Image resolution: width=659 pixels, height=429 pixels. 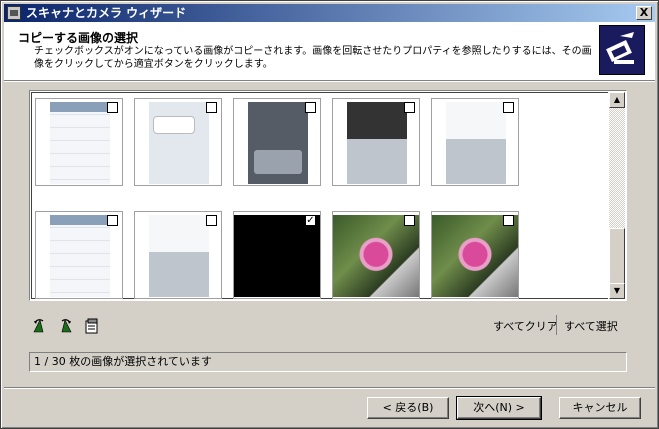 I want to click on close-button: X, so click(x=644, y=13).